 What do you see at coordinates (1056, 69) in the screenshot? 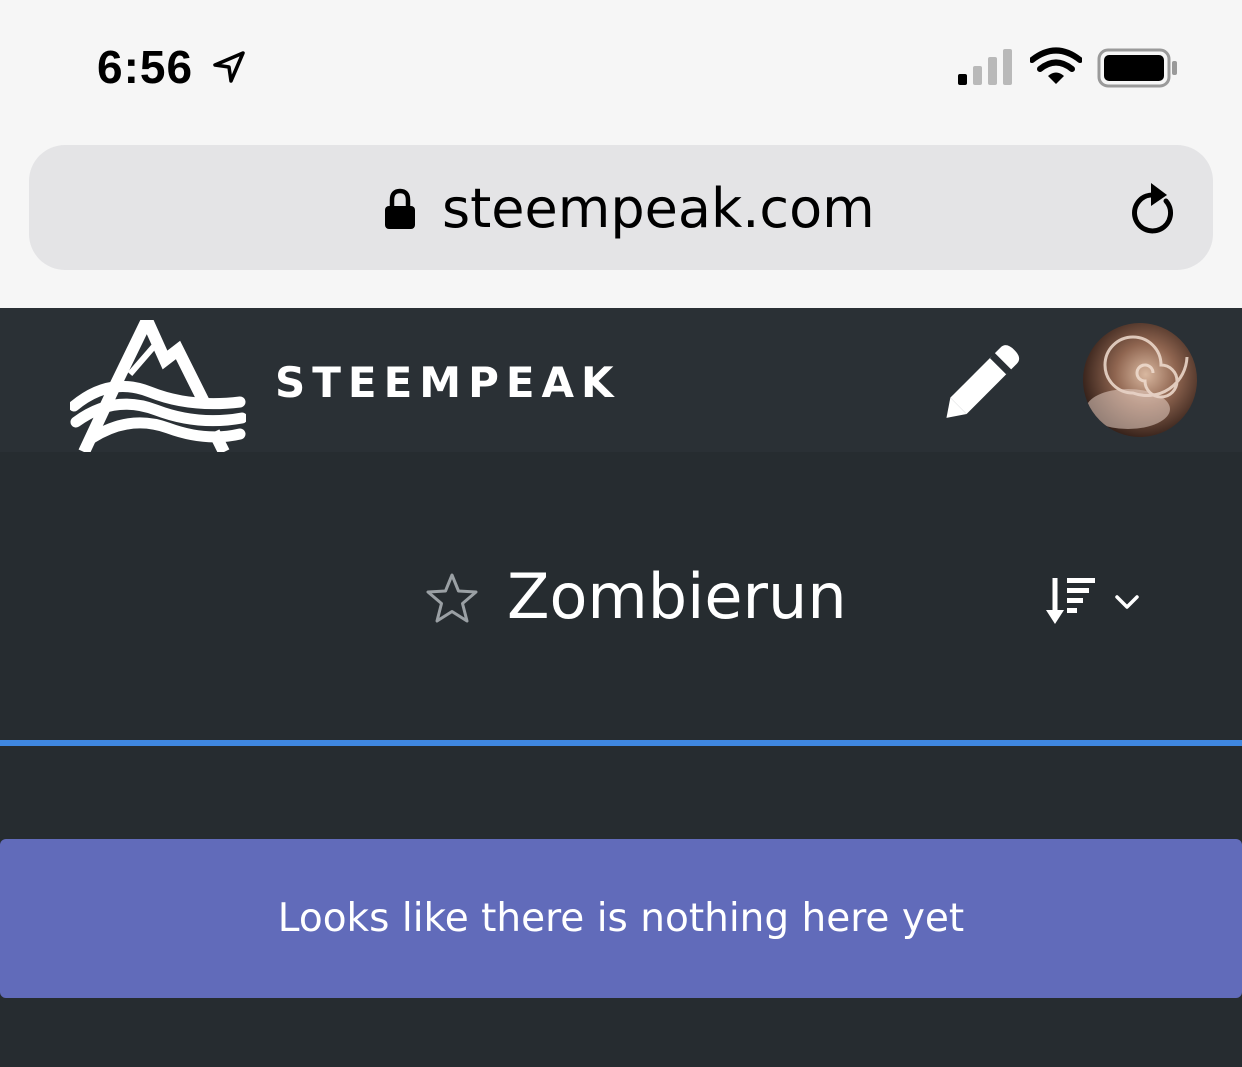
I see `wifi-icon` at bounding box center [1056, 69].